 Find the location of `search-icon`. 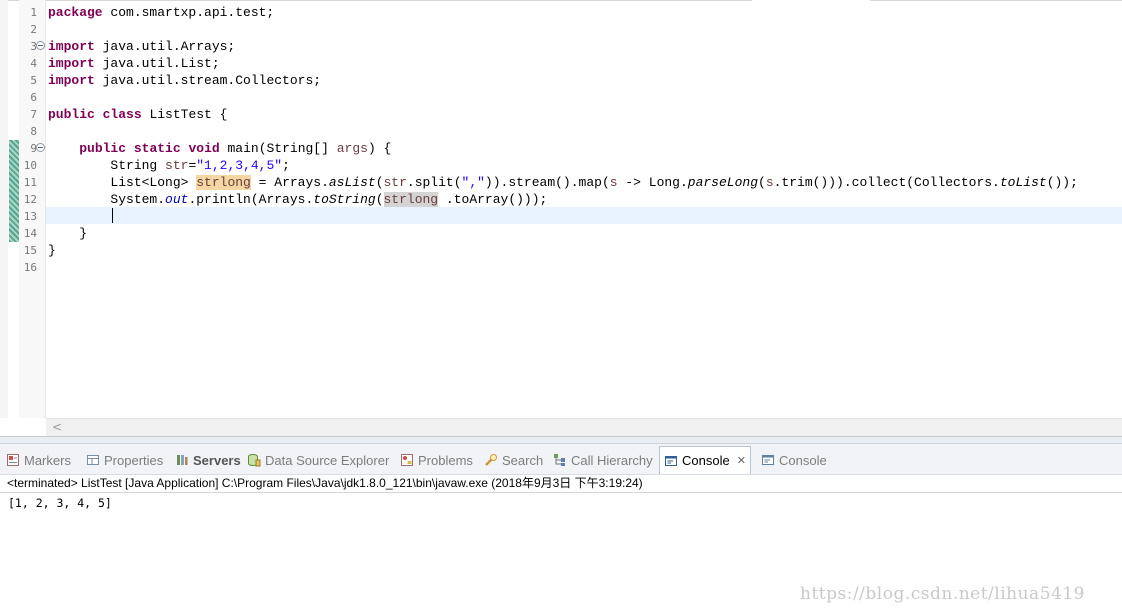

search-icon is located at coordinates (491, 460).